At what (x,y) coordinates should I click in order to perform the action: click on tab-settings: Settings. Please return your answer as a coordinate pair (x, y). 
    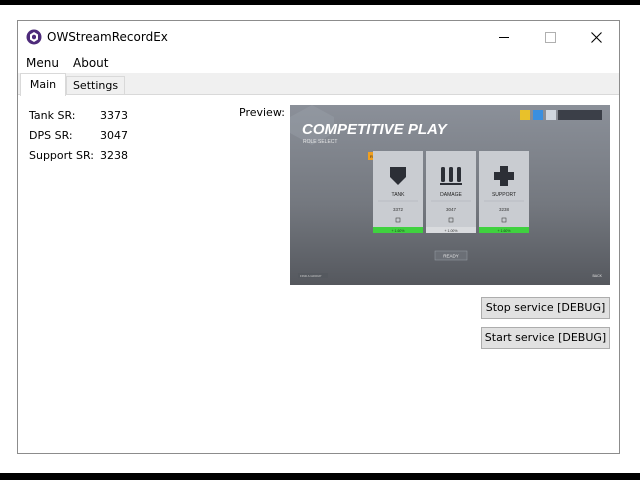
    Looking at the image, I should click on (95, 85).